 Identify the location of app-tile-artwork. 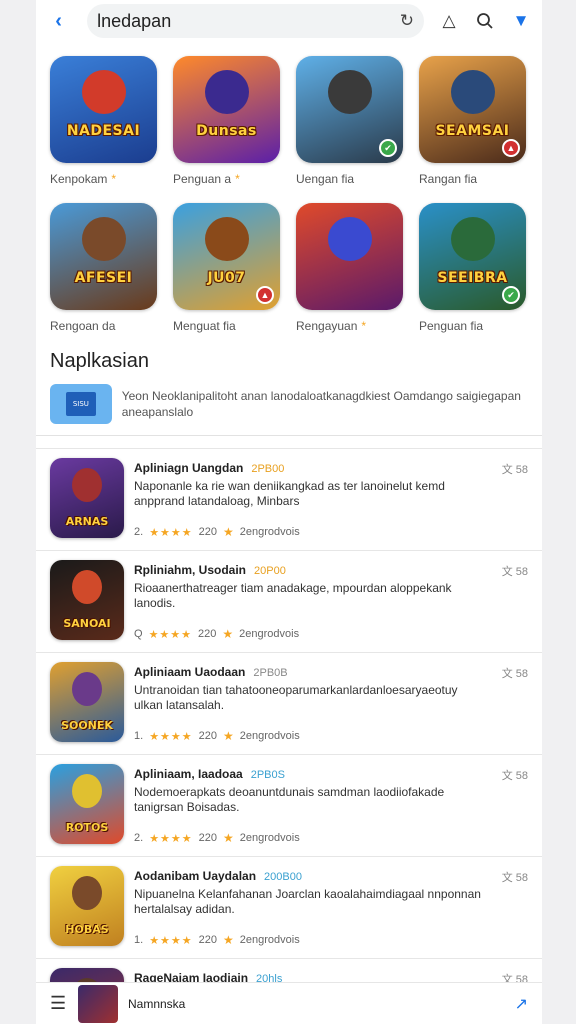
(349, 256).